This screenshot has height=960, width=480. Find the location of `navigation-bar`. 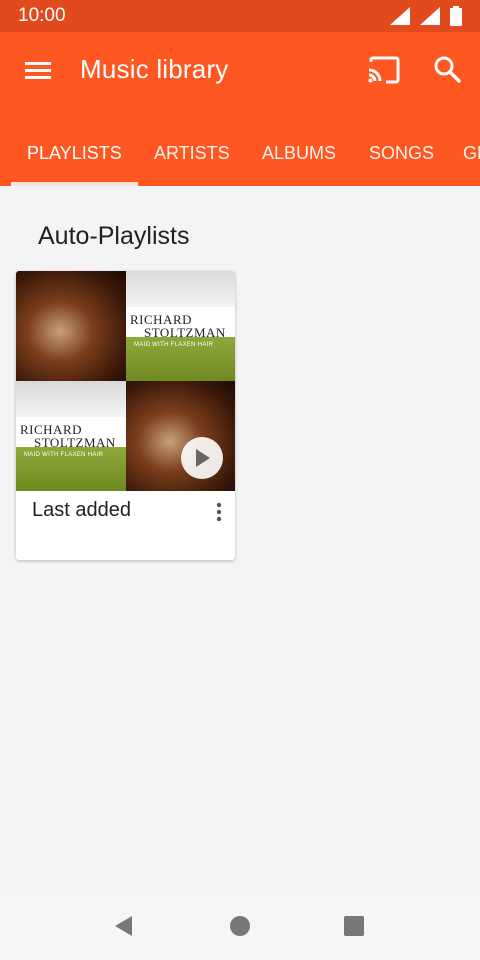

navigation-bar is located at coordinates (240, 925).